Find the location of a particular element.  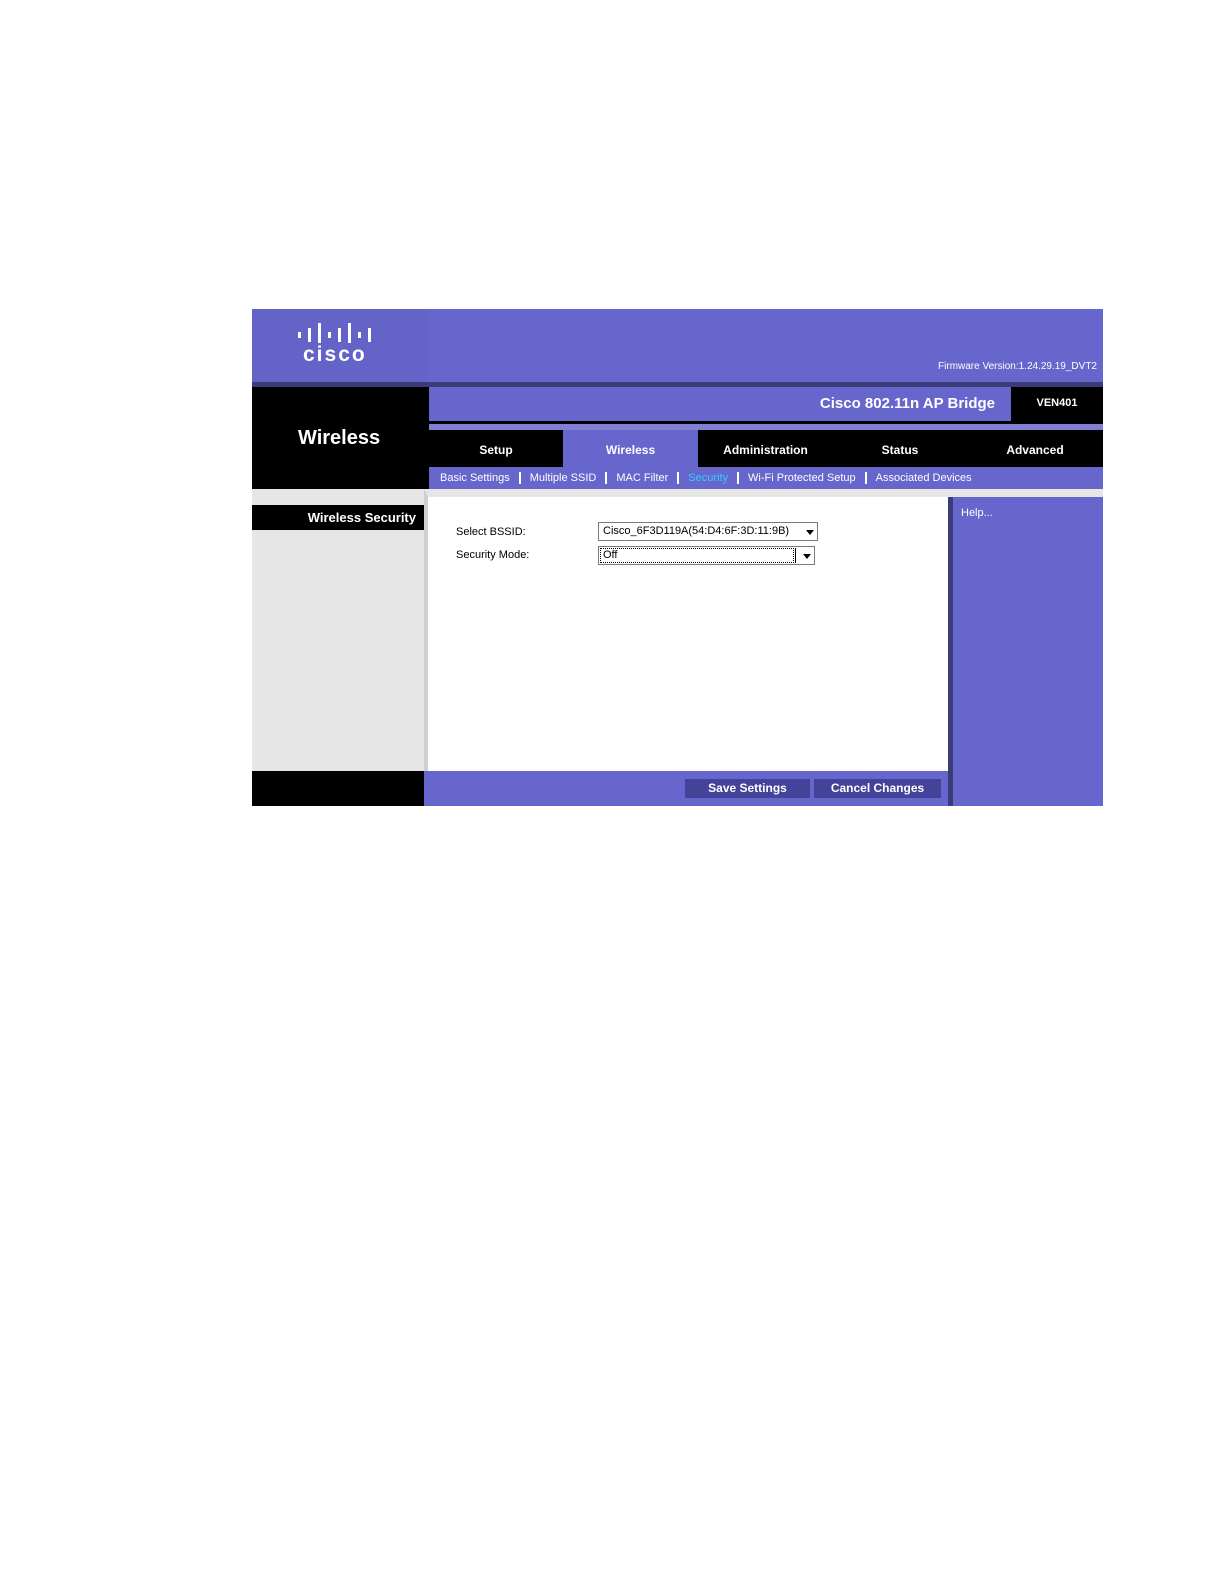

model-box: VEN401 is located at coordinates (1057, 404).